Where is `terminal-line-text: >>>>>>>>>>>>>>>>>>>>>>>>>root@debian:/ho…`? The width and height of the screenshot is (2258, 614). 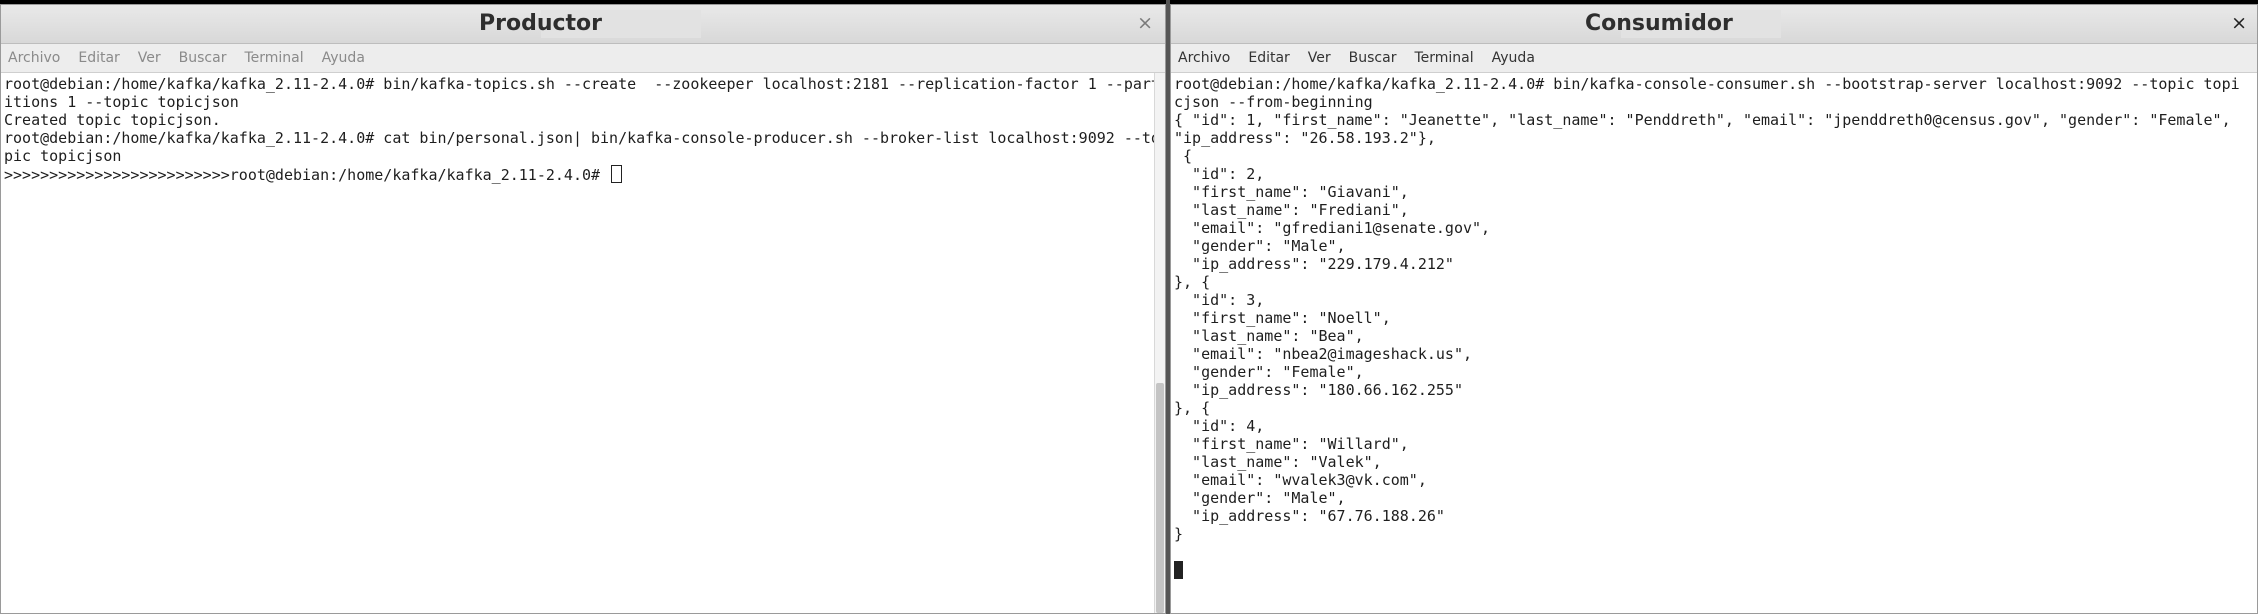
terminal-line-text: >>>>>>>>>>>>>>>>>>>>>>>>>root@debian:/ho… is located at coordinates (307, 175).